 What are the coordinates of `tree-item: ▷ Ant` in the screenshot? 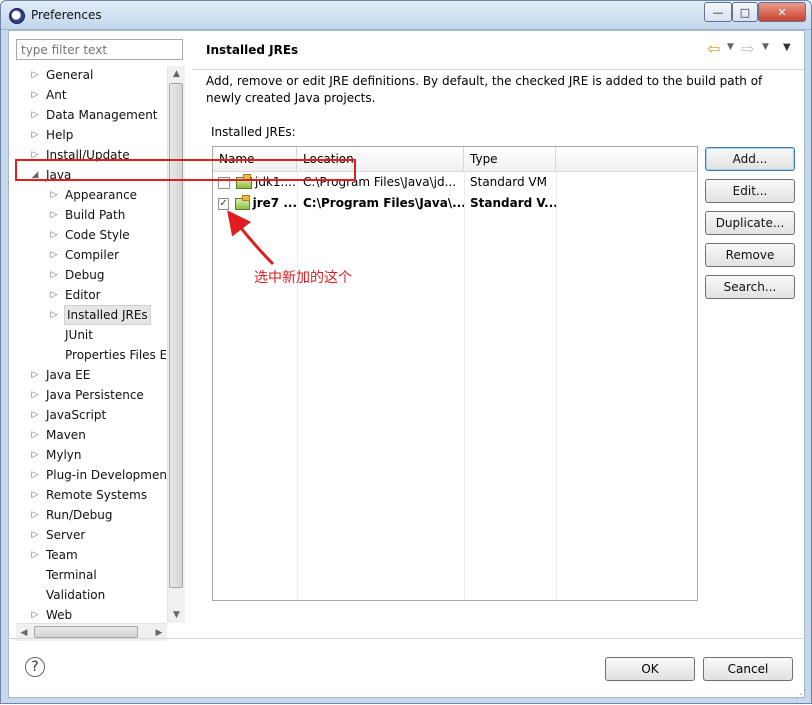 It's located at (49, 95).